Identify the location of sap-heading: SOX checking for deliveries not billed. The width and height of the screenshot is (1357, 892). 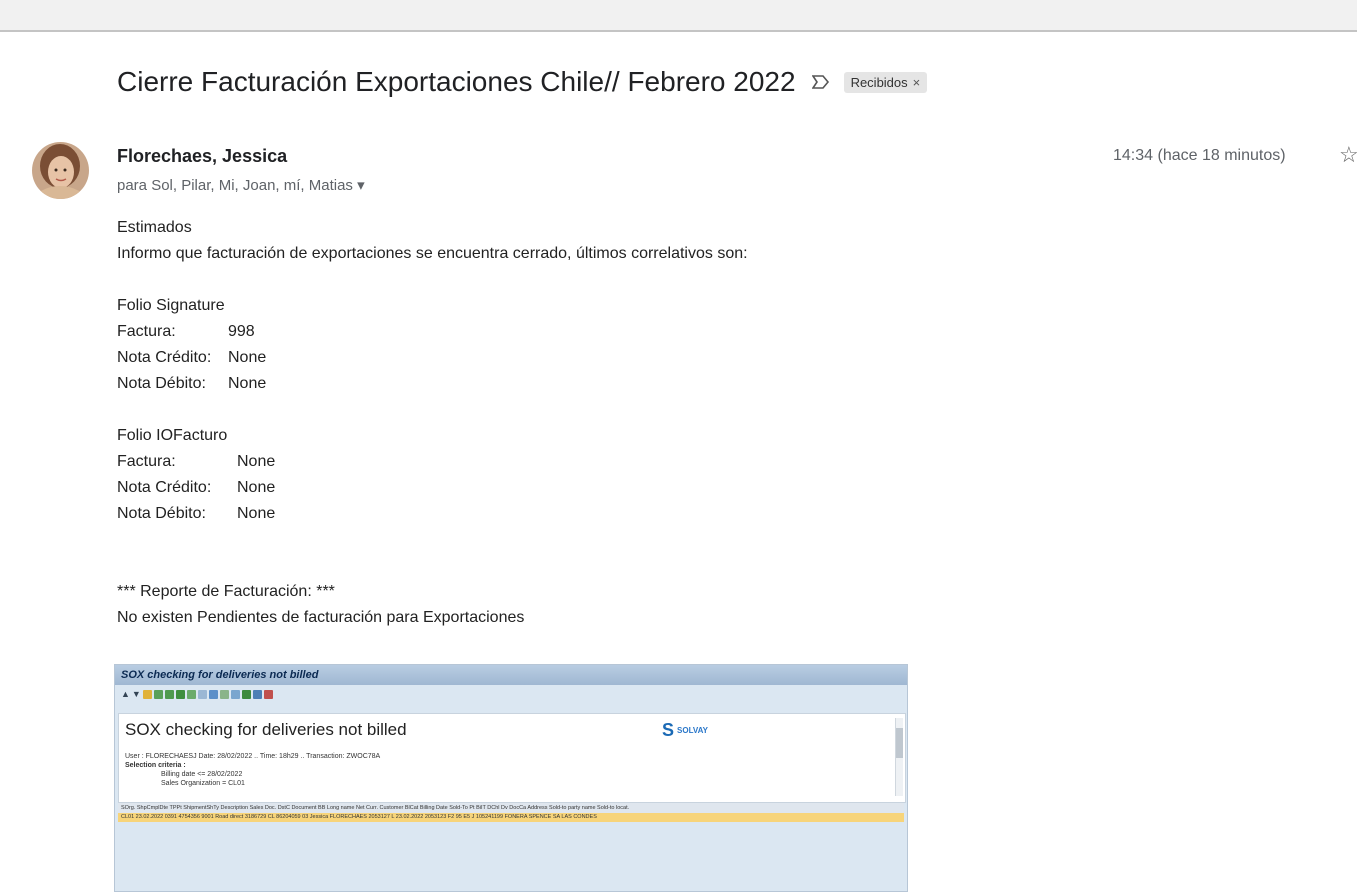
(266, 729).